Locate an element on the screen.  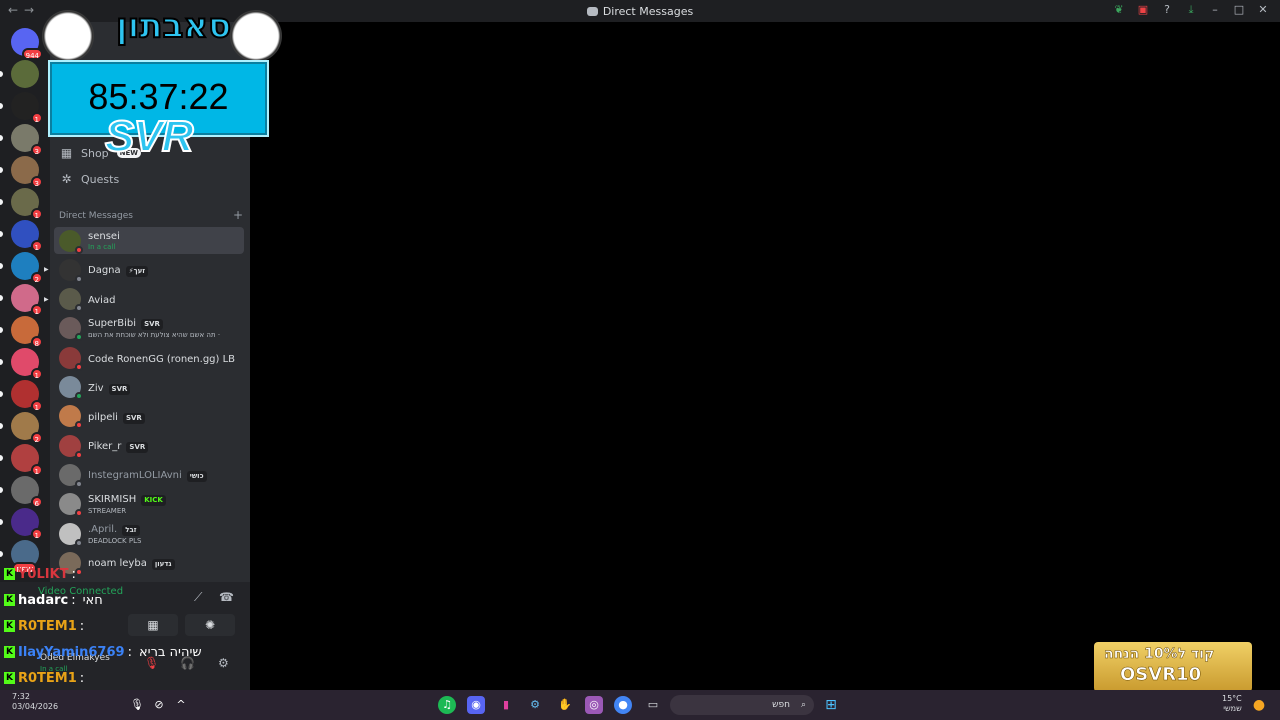
dm-item: .April. זבל DEADLOCK PLS is located at coordinates (149, 533).